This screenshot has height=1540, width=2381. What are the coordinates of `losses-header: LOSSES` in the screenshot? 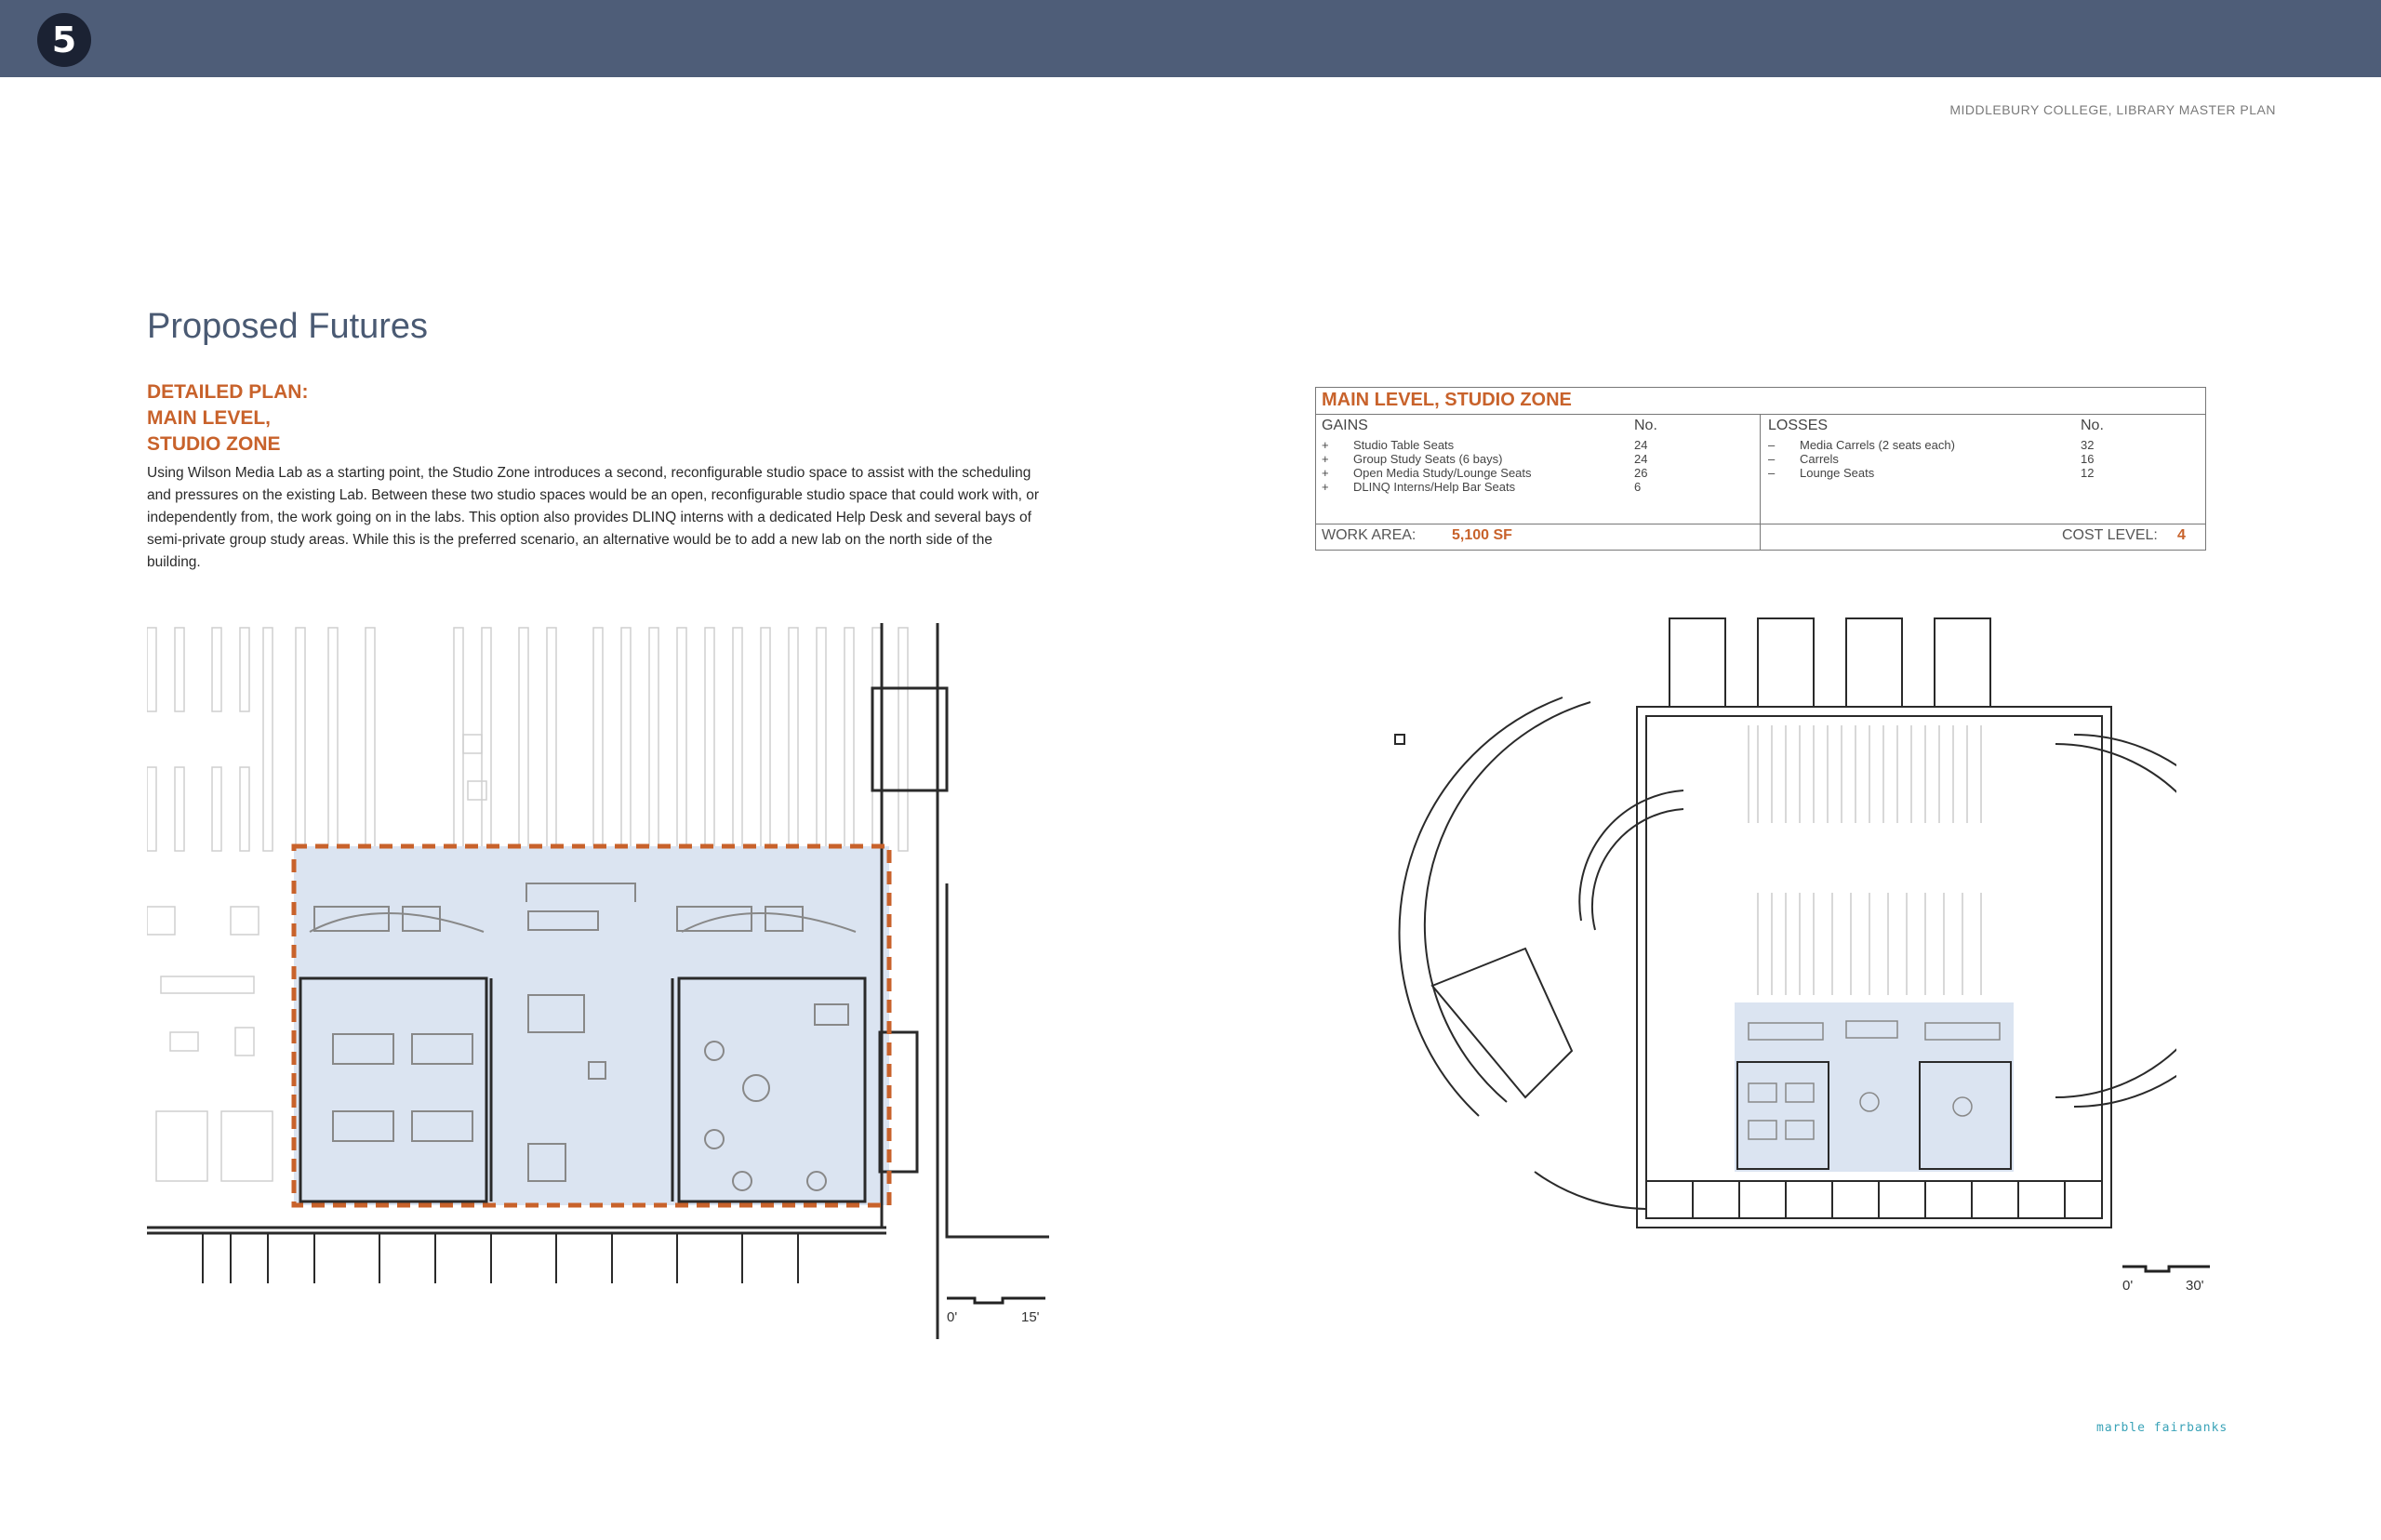 It's located at (1798, 425).